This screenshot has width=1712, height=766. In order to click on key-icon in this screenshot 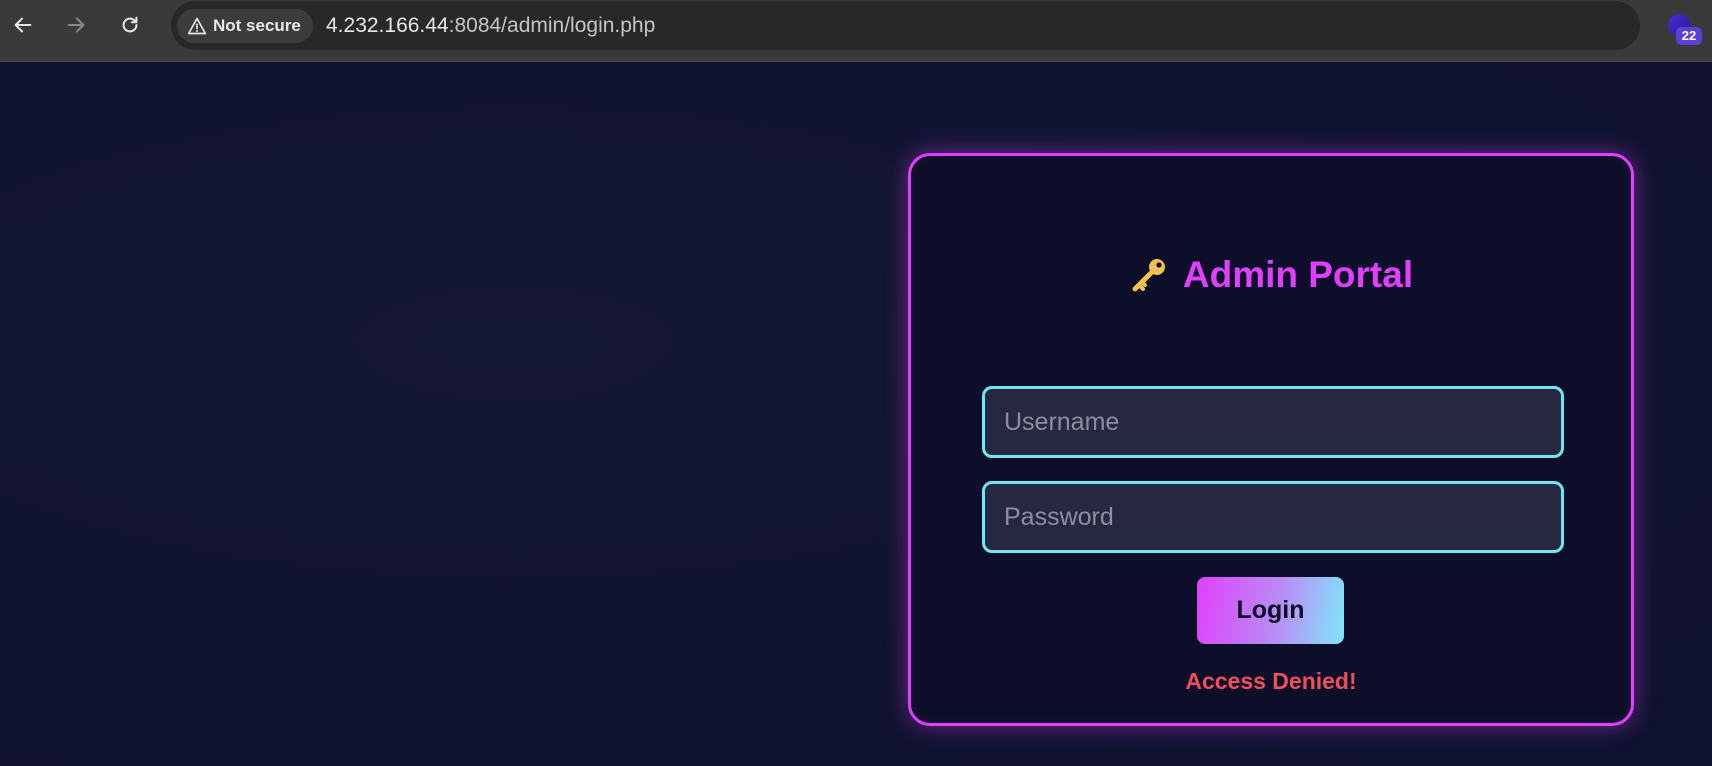, I will do `click(1148, 275)`.